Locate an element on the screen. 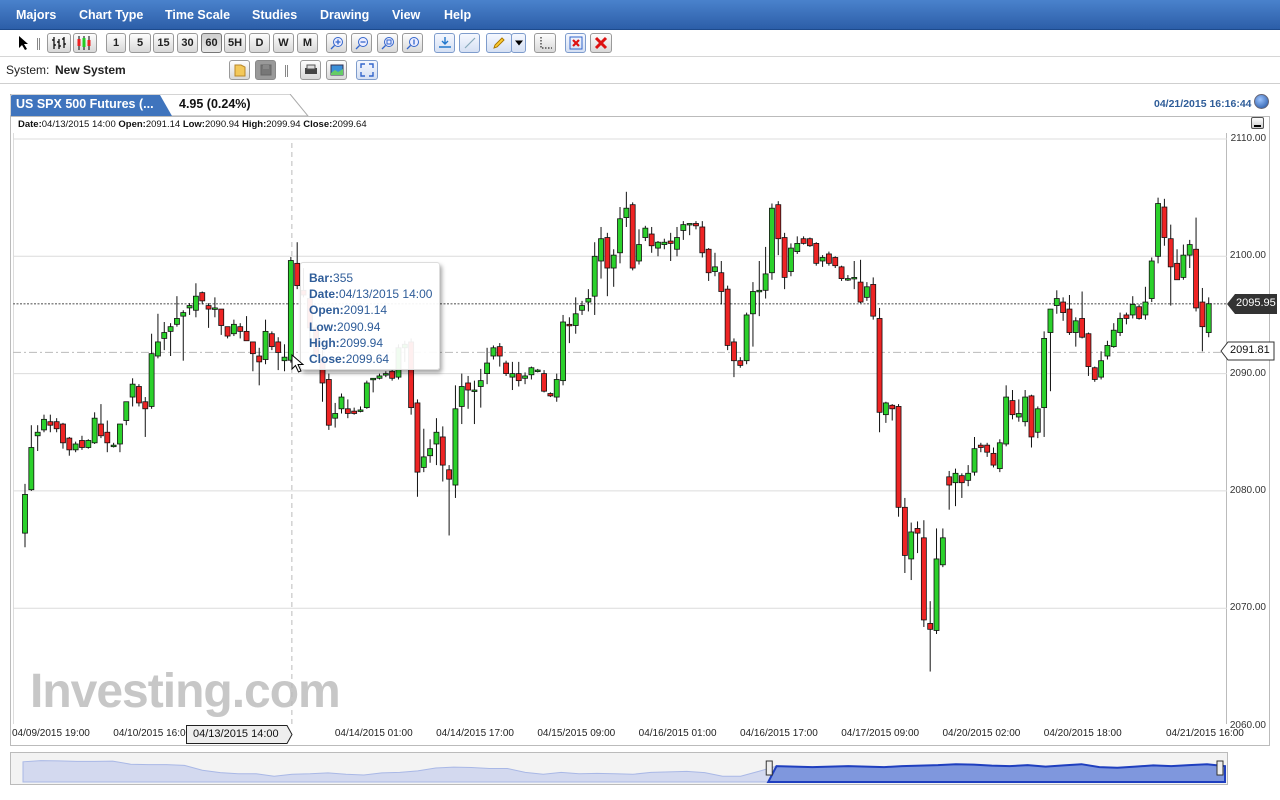  image-icon is located at coordinates (336, 70).